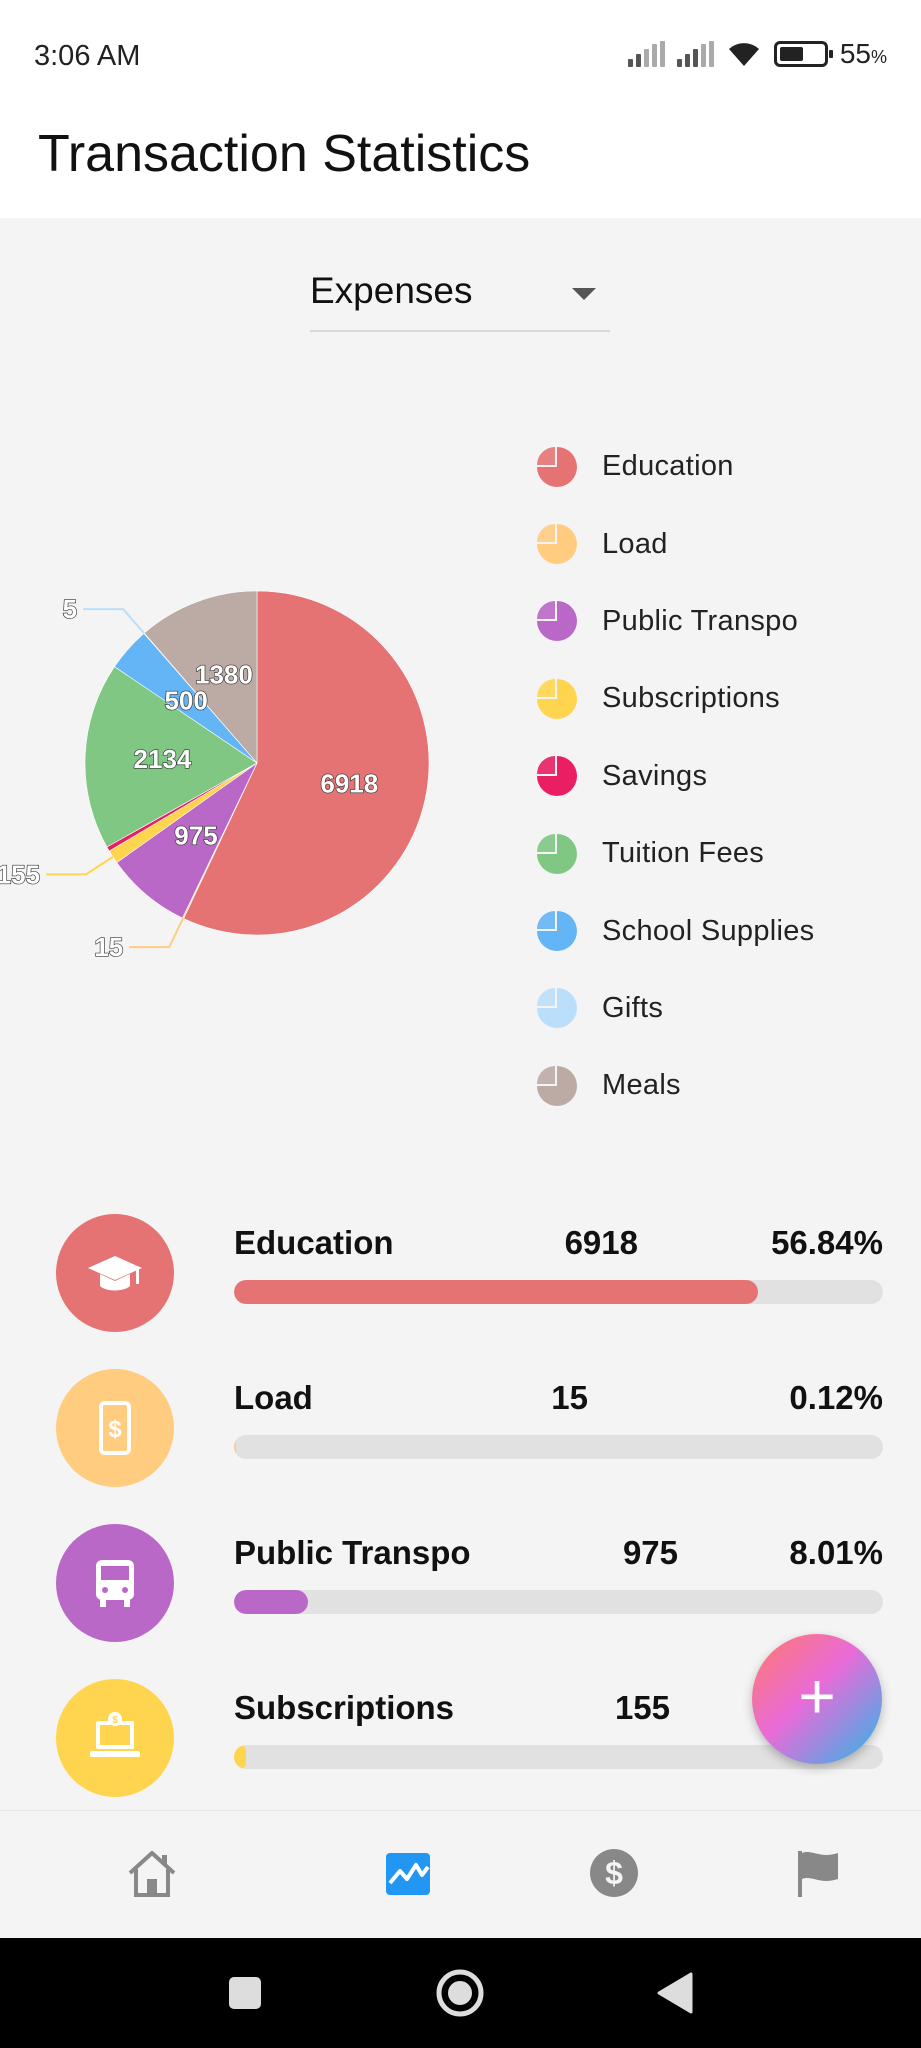 The width and height of the screenshot is (921, 2048). I want to click on legend-label: Meals, so click(641, 1085).